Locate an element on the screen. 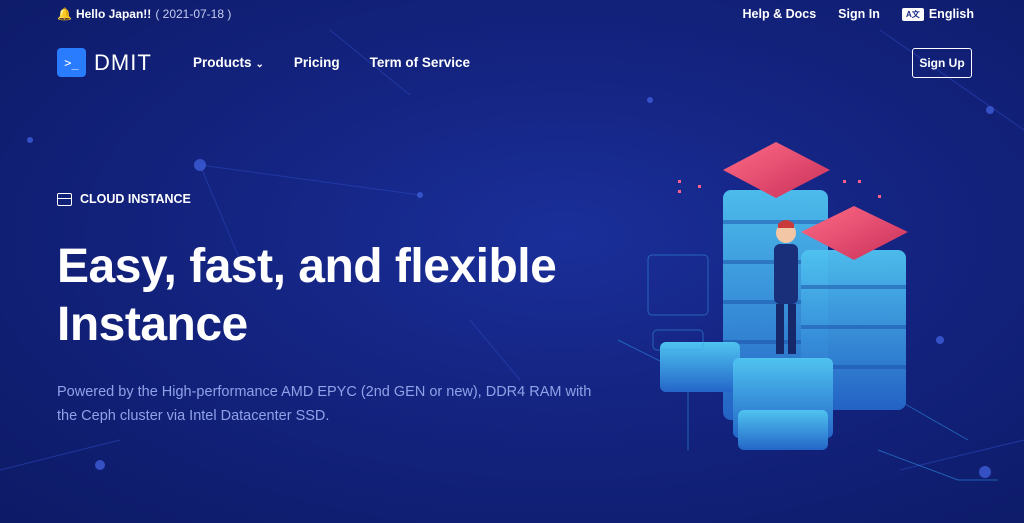 Image resolution: width=1024 pixels, height=523 pixels. nav-products: Products ⌄ is located at coordinates (228, 62).